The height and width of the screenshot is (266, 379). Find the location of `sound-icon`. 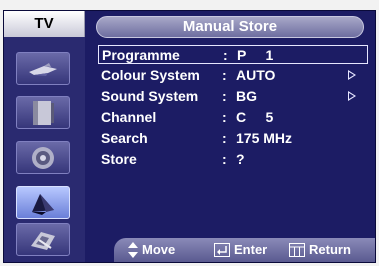

sound-icon is located at coordinates (43, 113).